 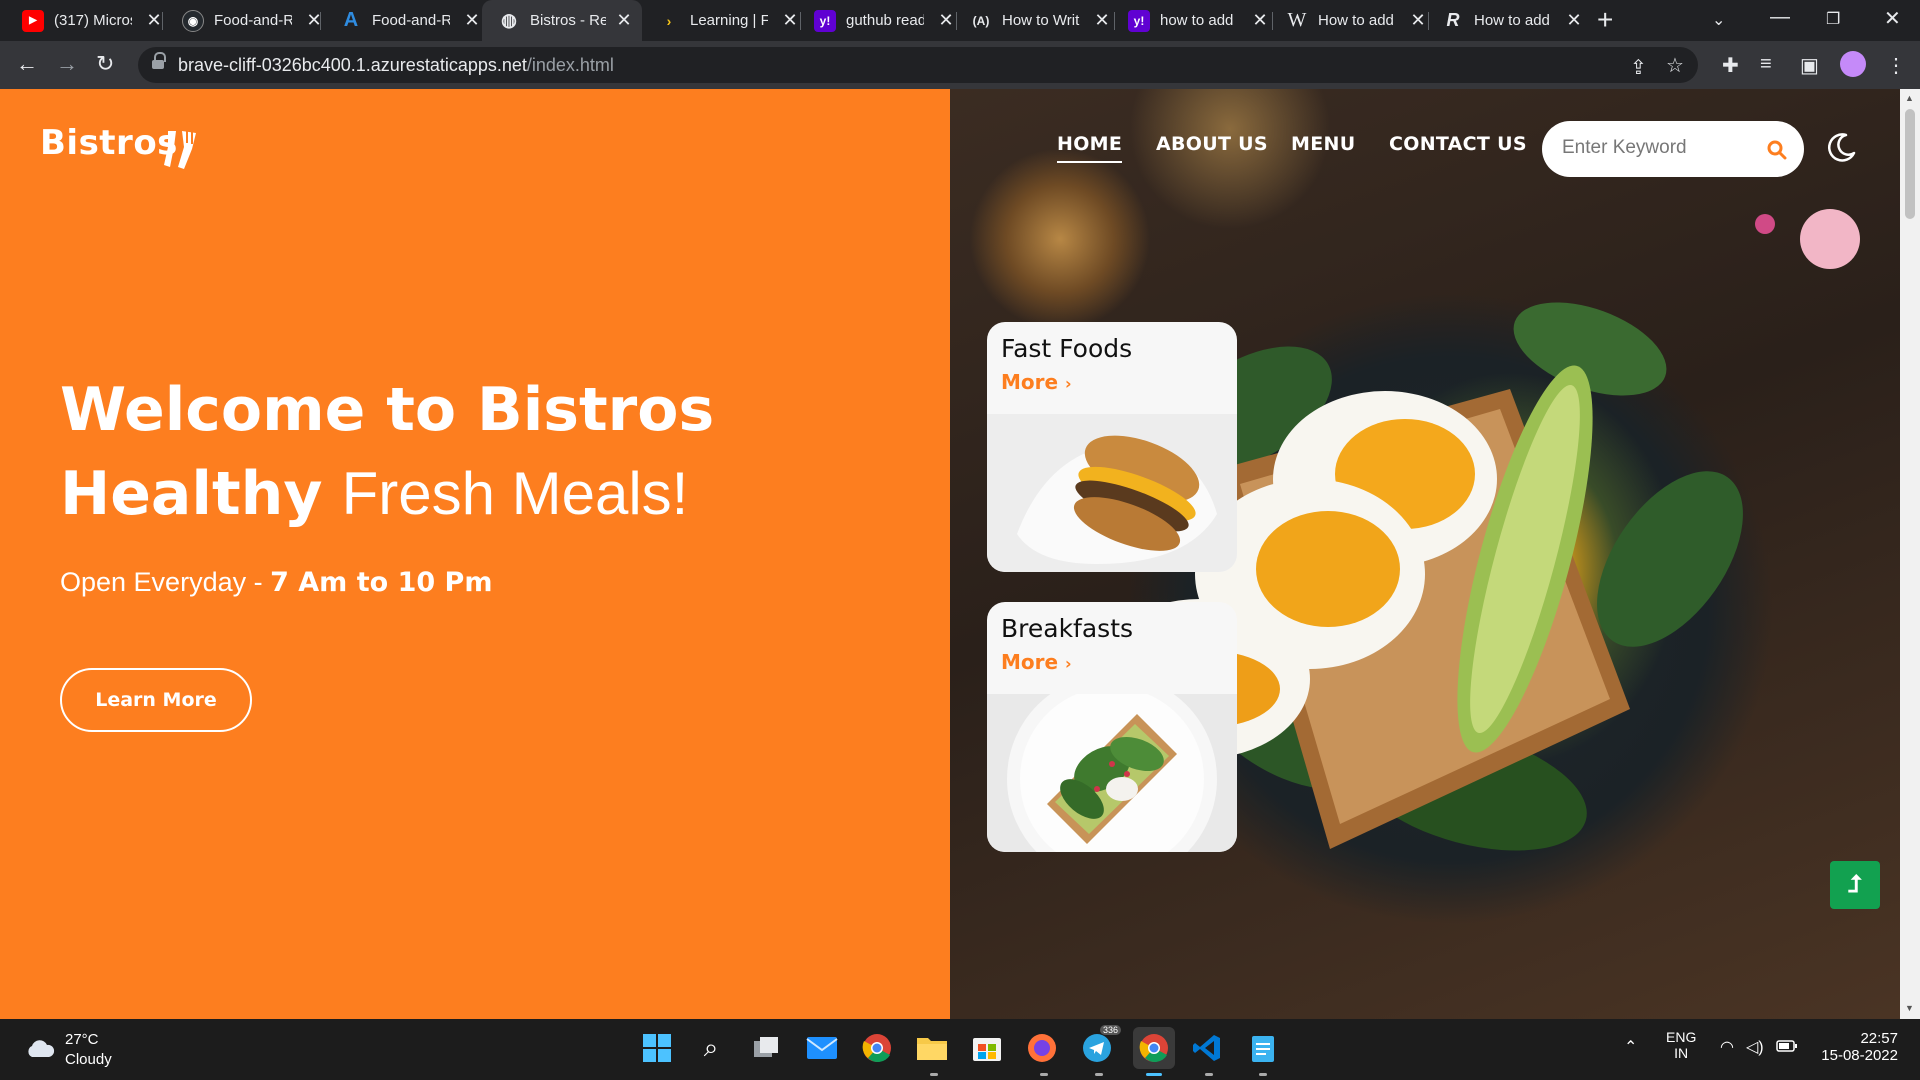 I want to click on hours-value: 7 Am to 10 Pm, so click(x=381, y=582).